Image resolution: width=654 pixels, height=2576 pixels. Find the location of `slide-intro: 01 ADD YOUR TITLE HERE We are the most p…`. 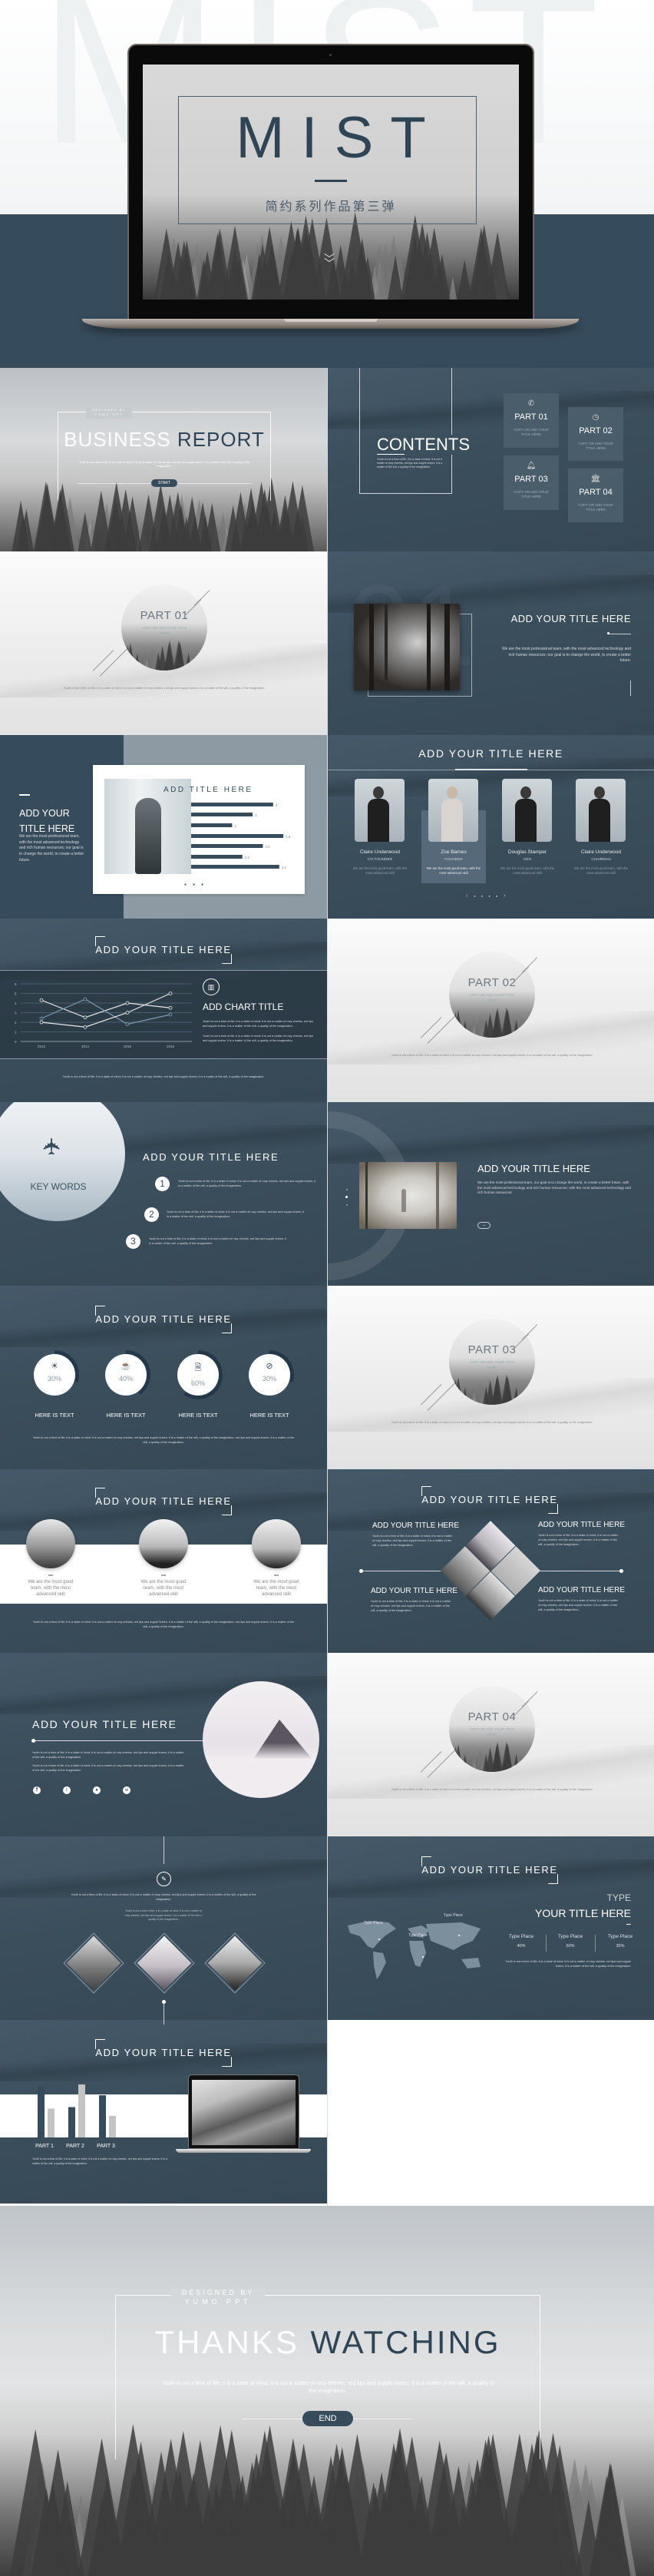

slide-intro: 01 ADD YOUR TITLE HERE We are the most p… is located at coordinates (491, 643).